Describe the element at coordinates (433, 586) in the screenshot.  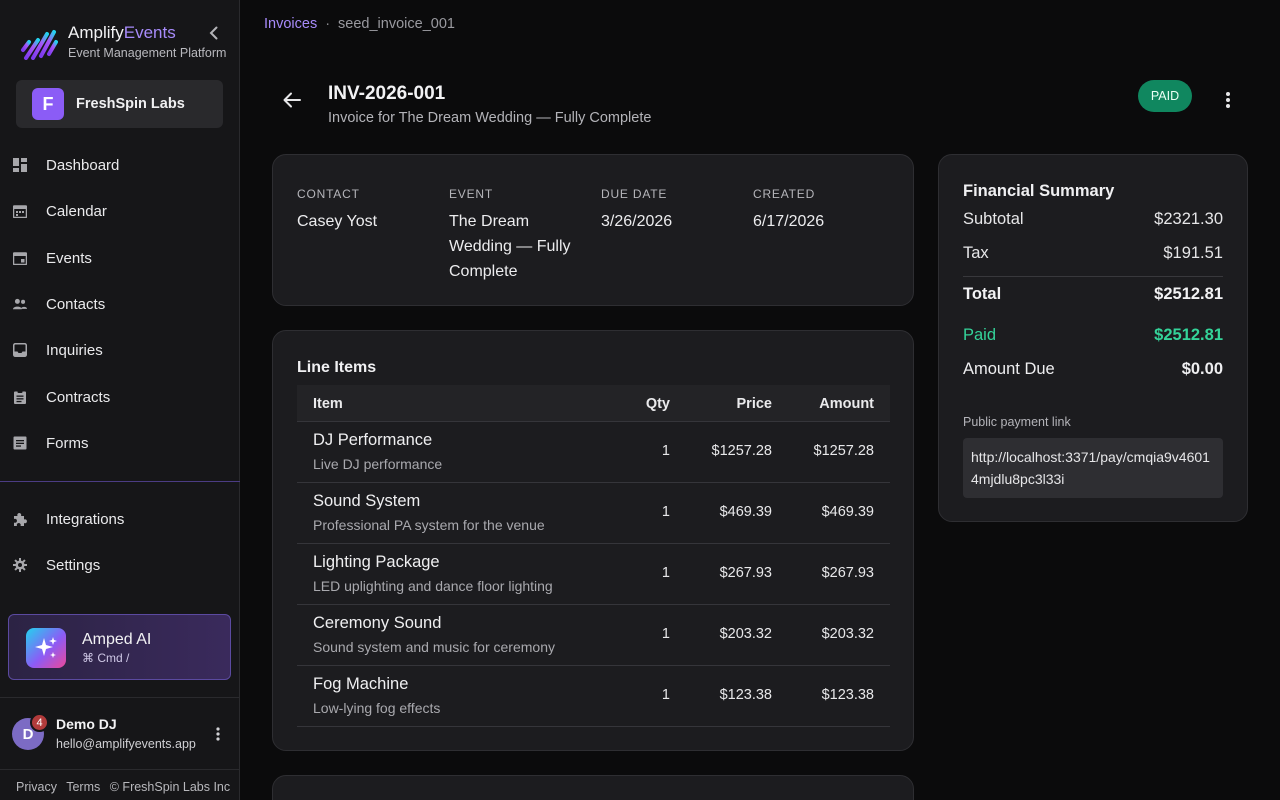
I see `item-desc: LED uplighting and dance floor lighting` at that location.